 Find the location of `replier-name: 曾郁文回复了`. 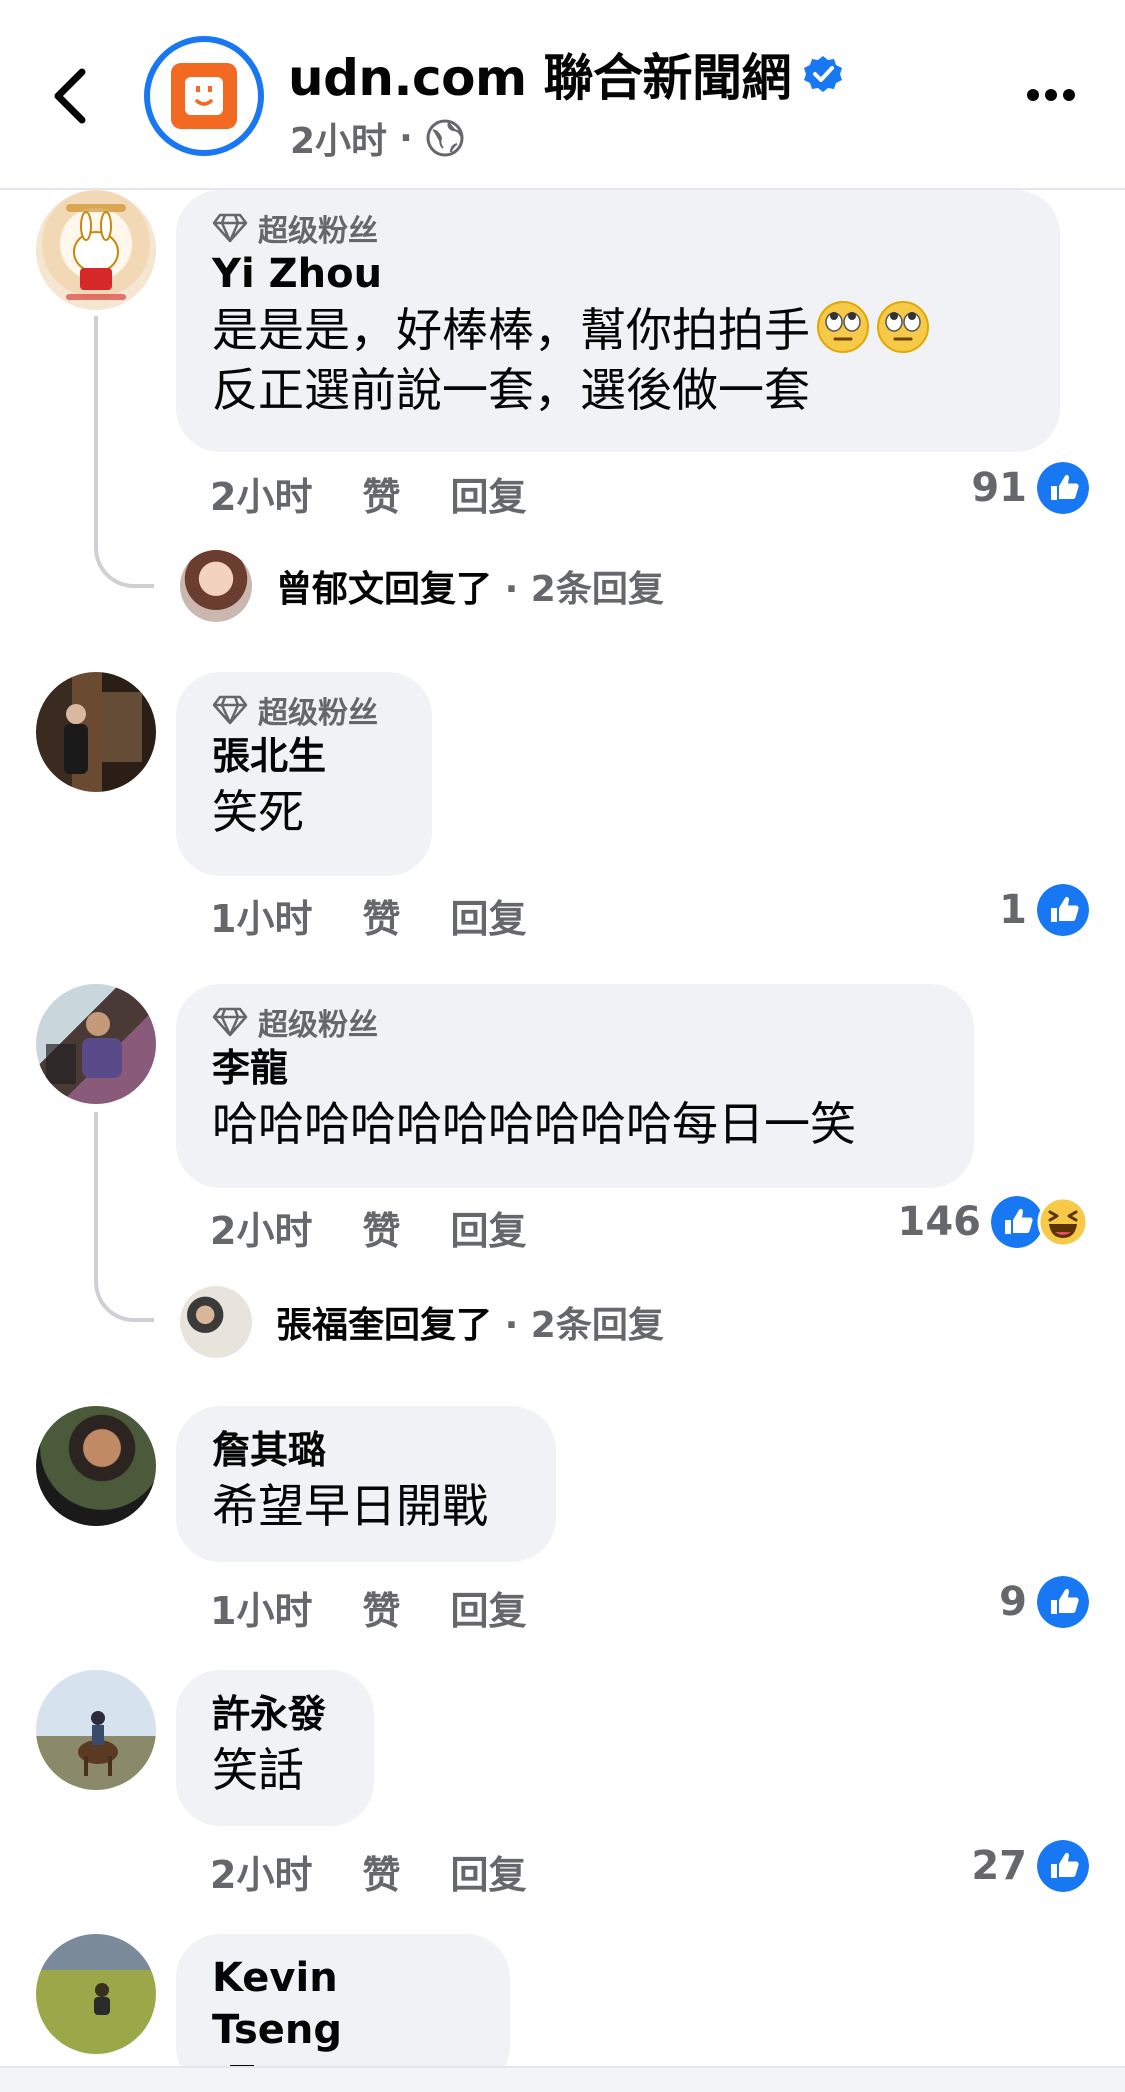

replier-name: 曾郁文回复了 is located at coordinates (384, 589).